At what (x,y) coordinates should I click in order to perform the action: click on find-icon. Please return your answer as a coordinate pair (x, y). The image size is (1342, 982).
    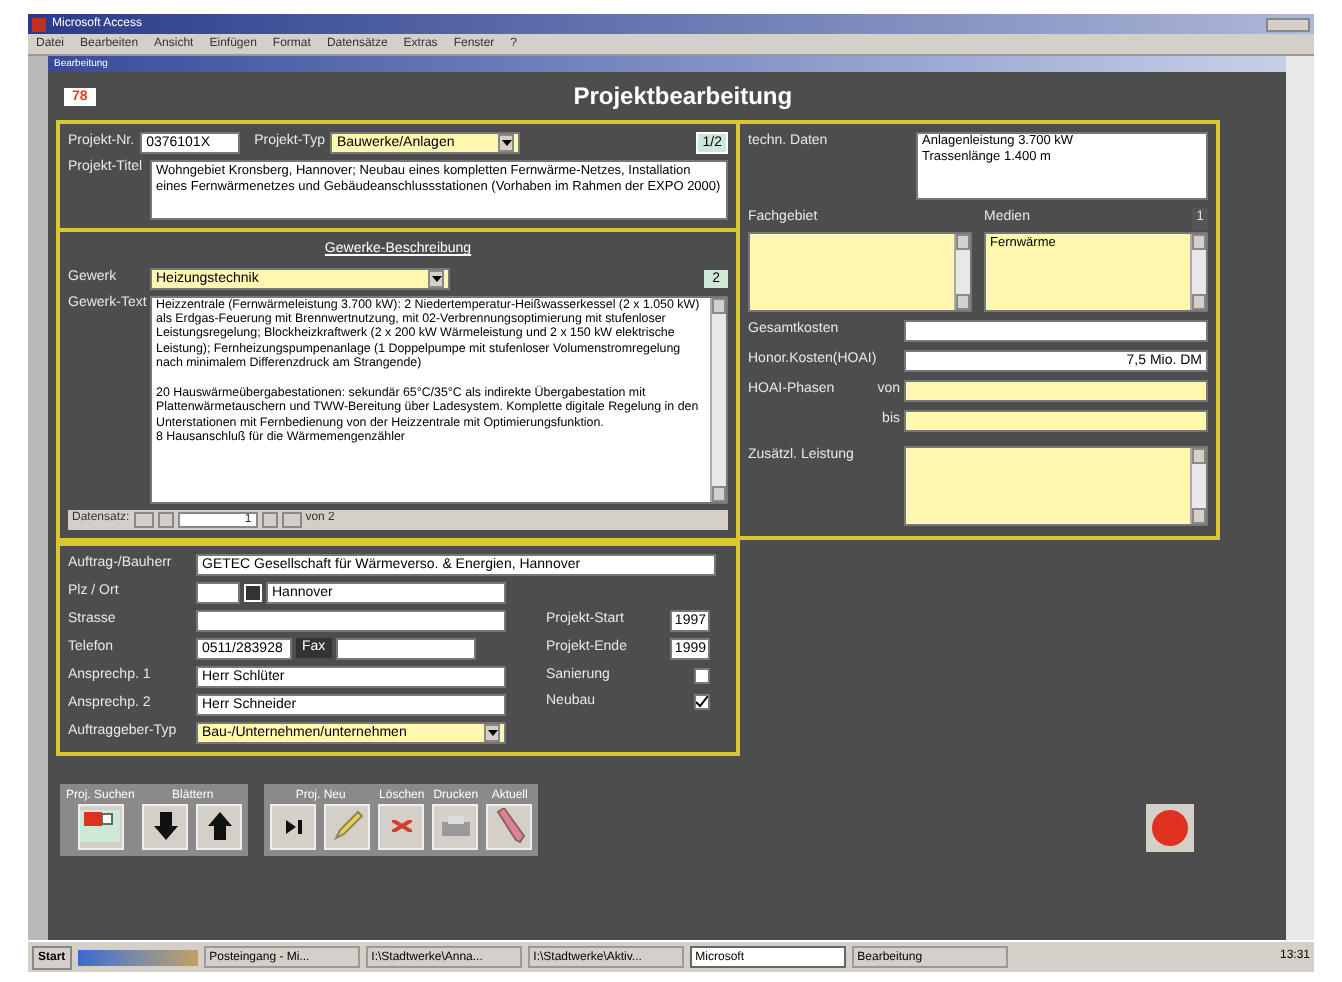
    Looking at the image, I should click on (100, 826).